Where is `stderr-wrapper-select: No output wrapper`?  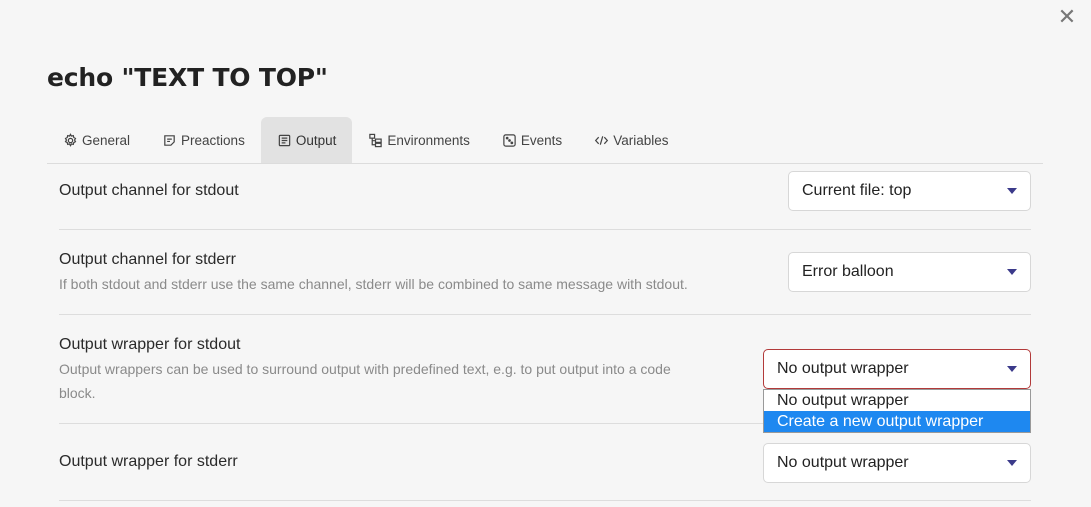
stderr-wrapper-select: No output wrapper is located at coordinates (897, 463).